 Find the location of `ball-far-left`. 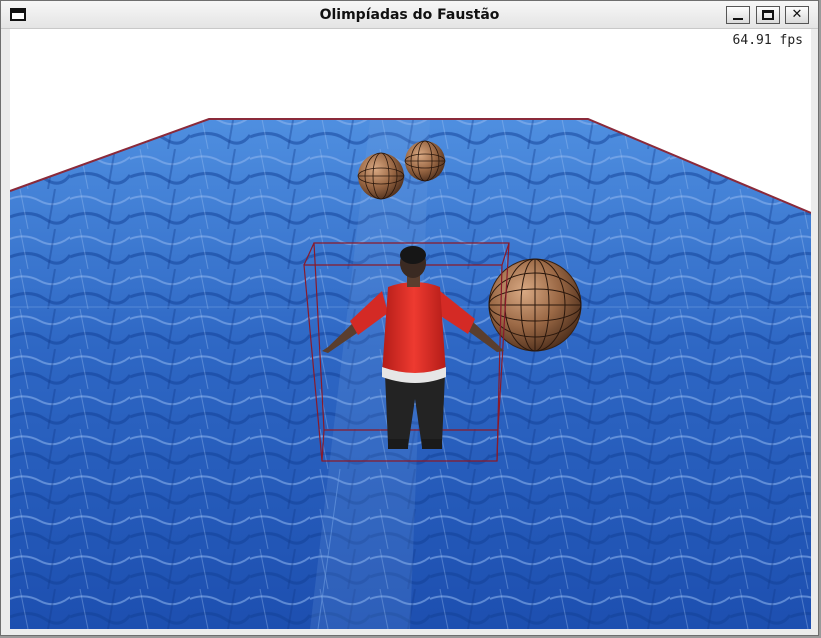

ball-far-left is located at coordinates (381, 176).